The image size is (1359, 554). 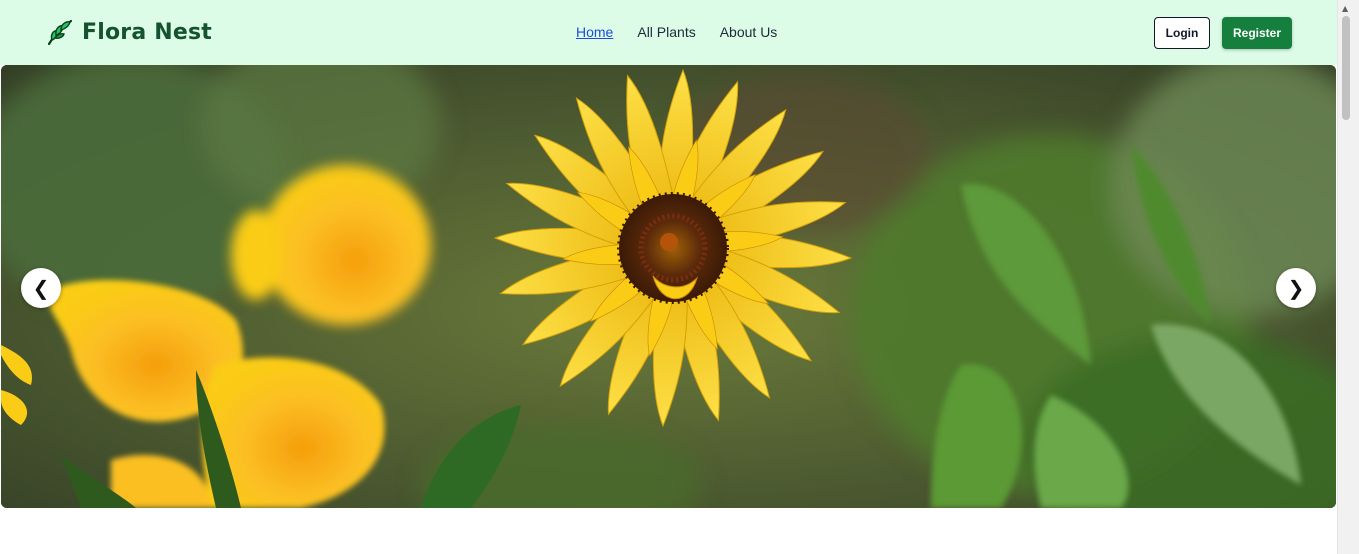 What do you see at coordinates (1348, 277) in the screenshot?
I see `page-scrollbar: ▲` at bounding box center [1348, 277].